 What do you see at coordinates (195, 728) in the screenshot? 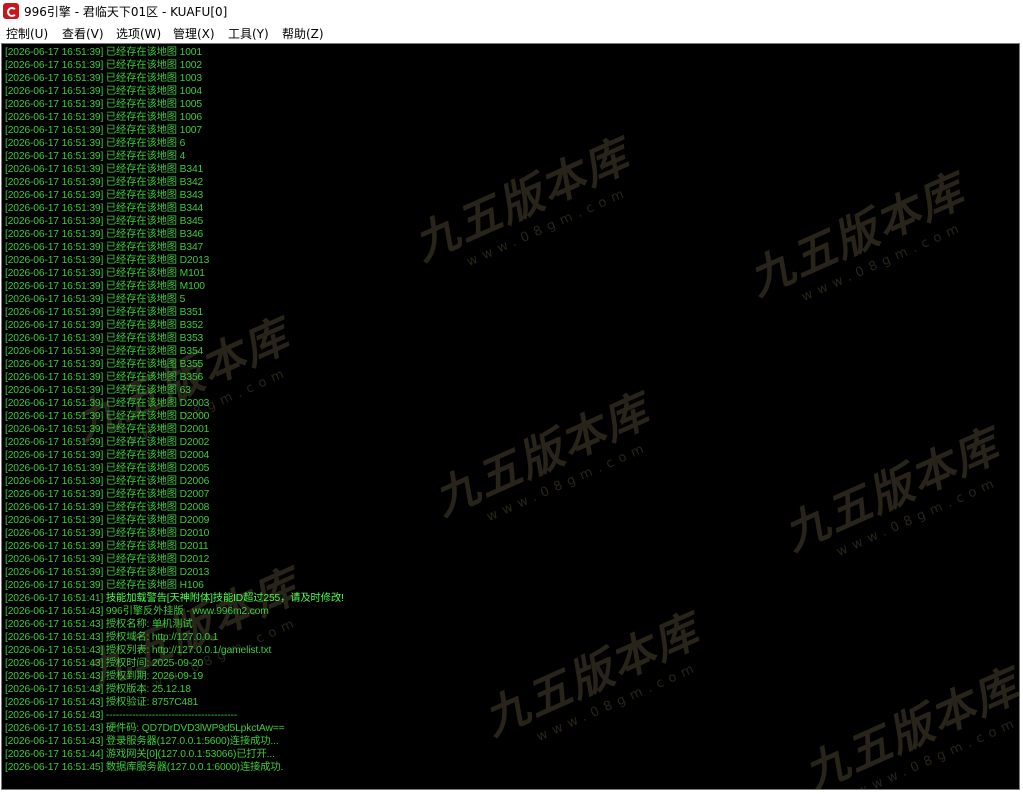
I see `log-message: 硬件码: QD7DrDVD3lWP9d5LpkctAw==` at bounding box center [195, 728].